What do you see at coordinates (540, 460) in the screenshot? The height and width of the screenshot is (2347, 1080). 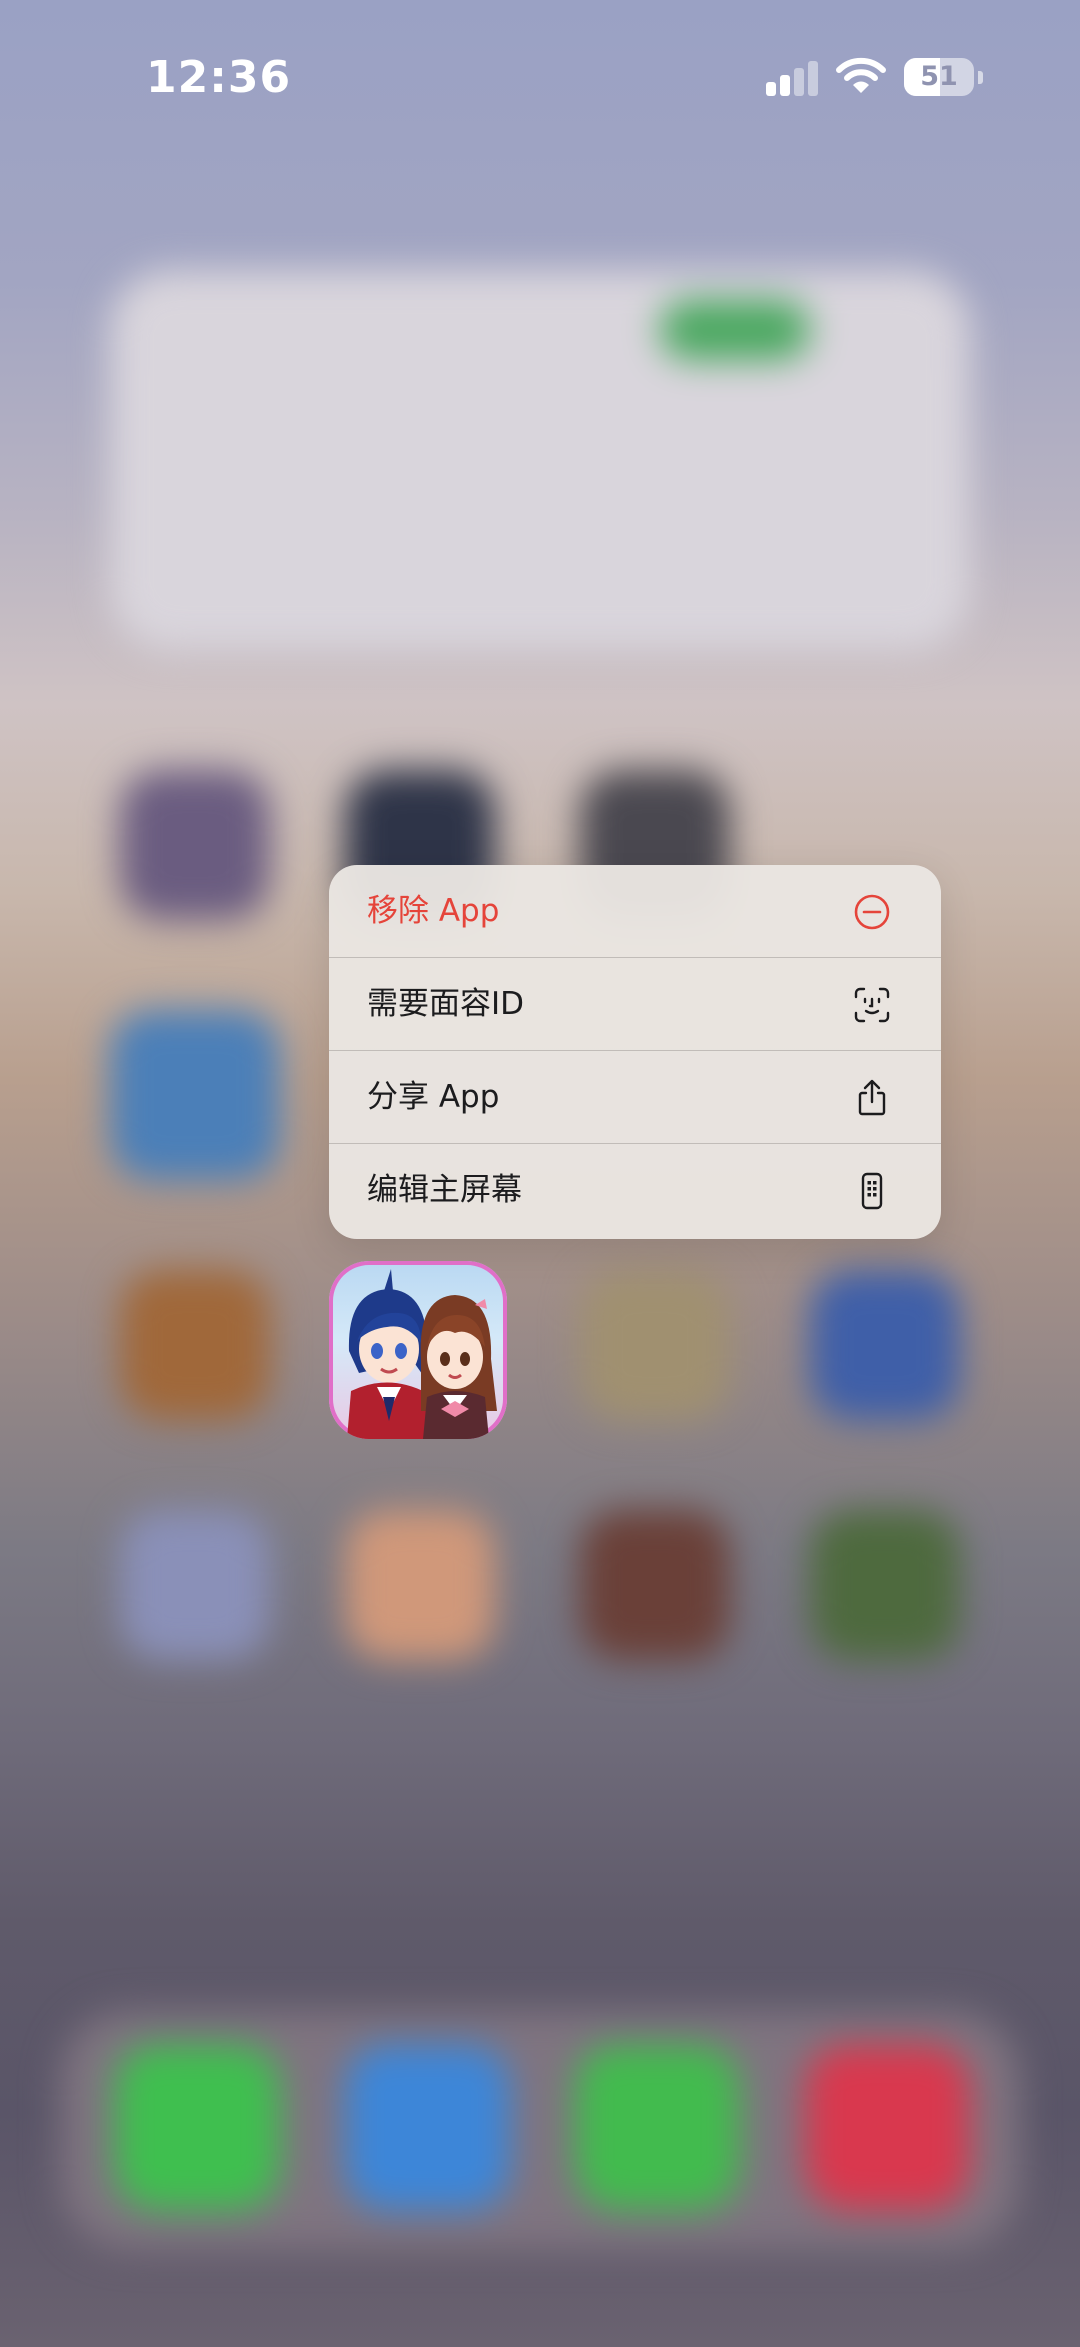 I see `widget-blurred` at bounding box center [540, 460].